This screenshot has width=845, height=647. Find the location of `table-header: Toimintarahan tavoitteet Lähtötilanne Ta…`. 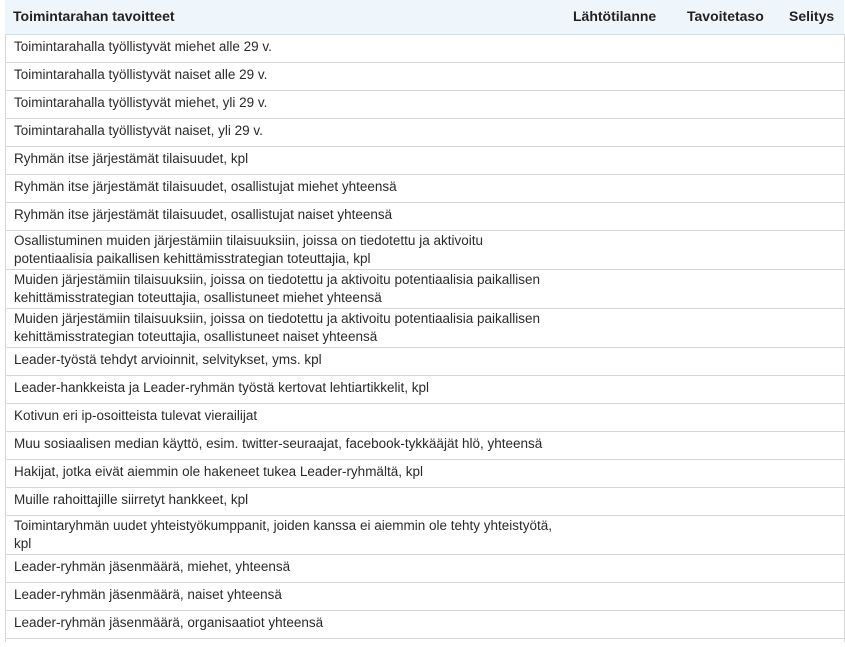

table-header: Toimintarahan tavoitteet Lähtötilanne Ta… is located at coordinates (424, 17).